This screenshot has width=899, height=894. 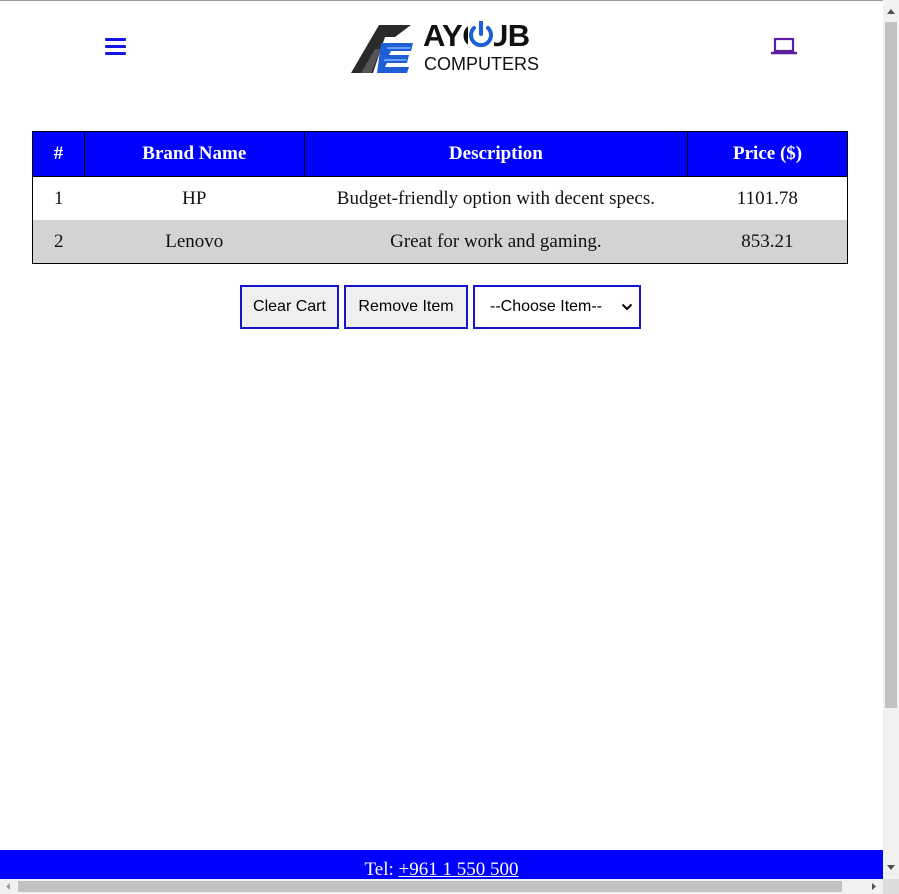 What do you see at coordinates (289, 307) in the screenshot?
I see `clear-cart-button: Clear Cart` at bounding box center [289, 307].